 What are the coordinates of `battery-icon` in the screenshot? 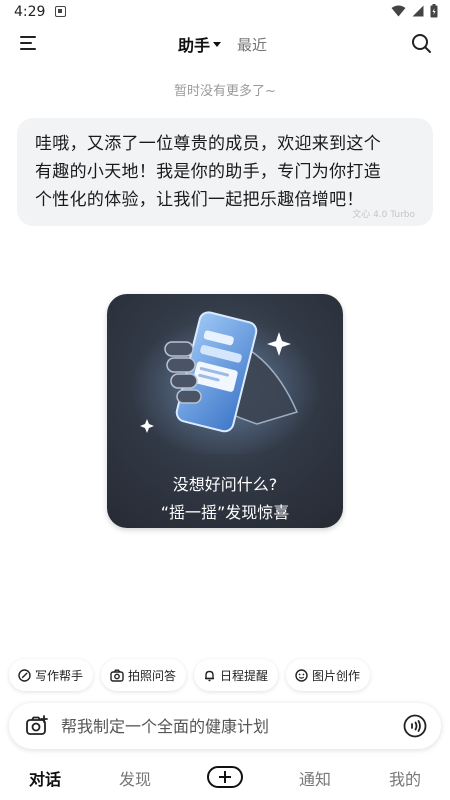 It's located at (434, 11).